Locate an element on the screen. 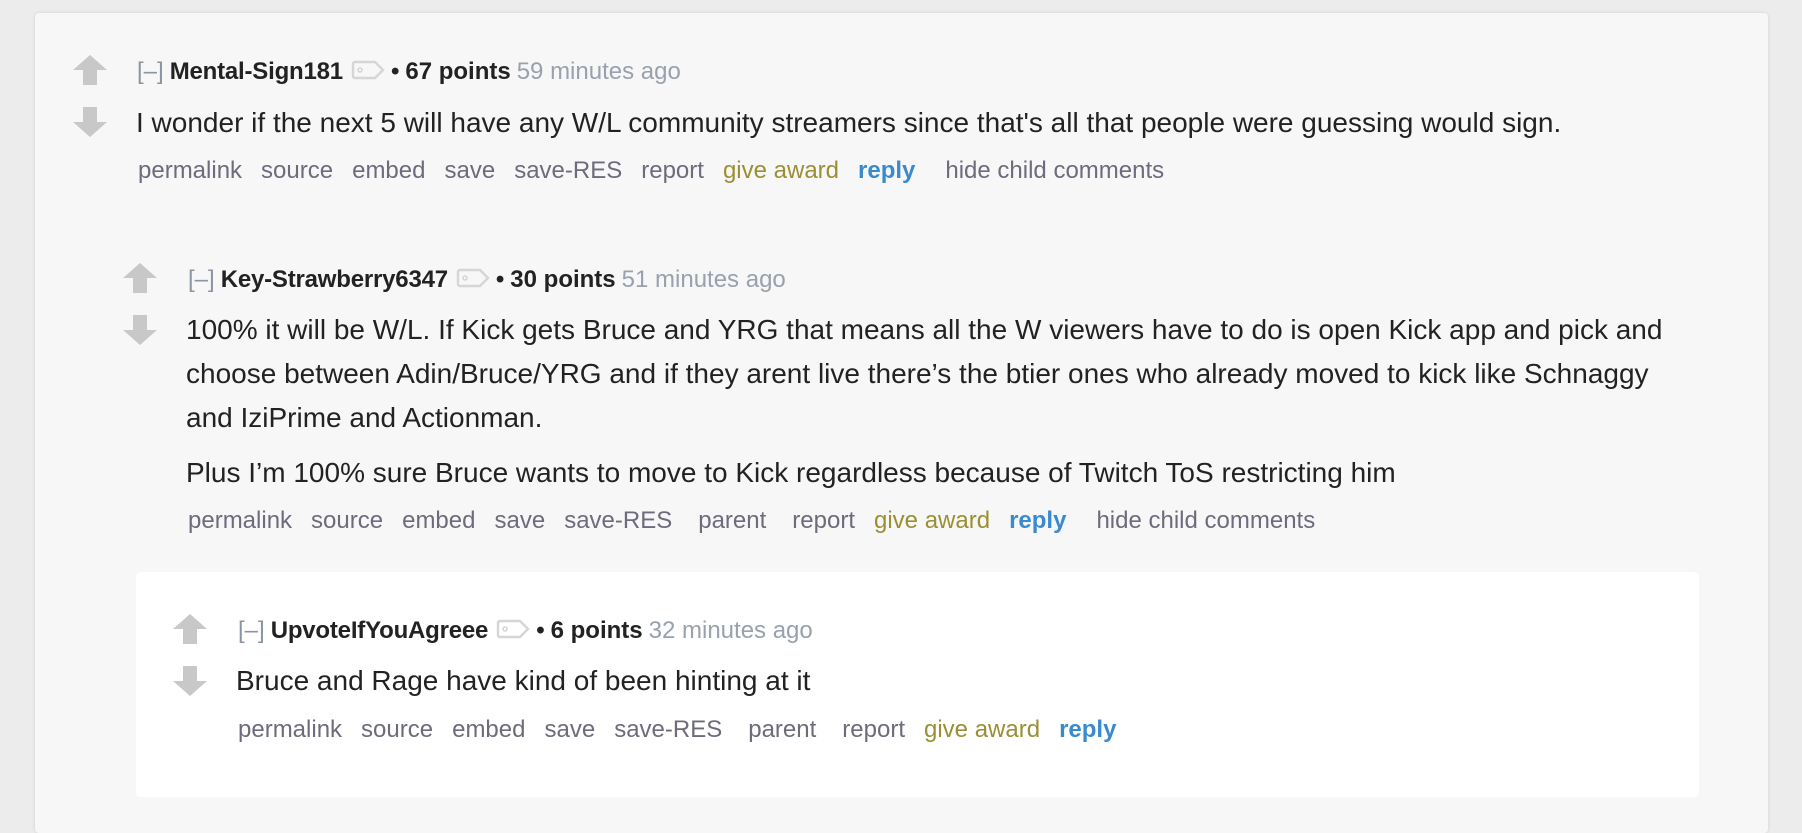 The height and width of the screenshot is (833, 1802). timestamp: 51 minutes ago is located at coordinates (703, 279).